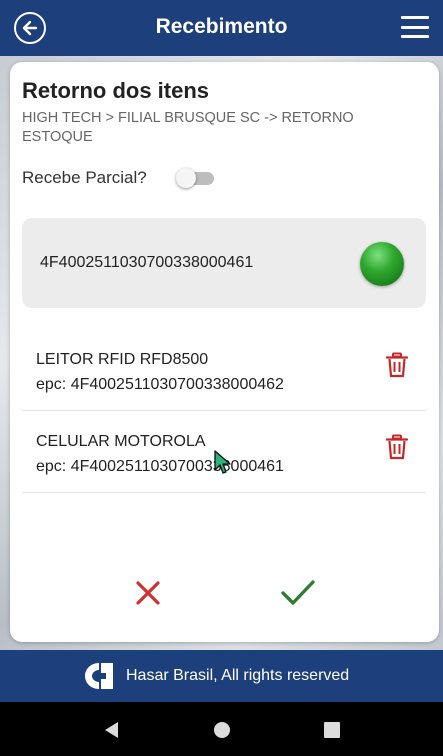  I want to click on cancel-button, so click(148, 593).